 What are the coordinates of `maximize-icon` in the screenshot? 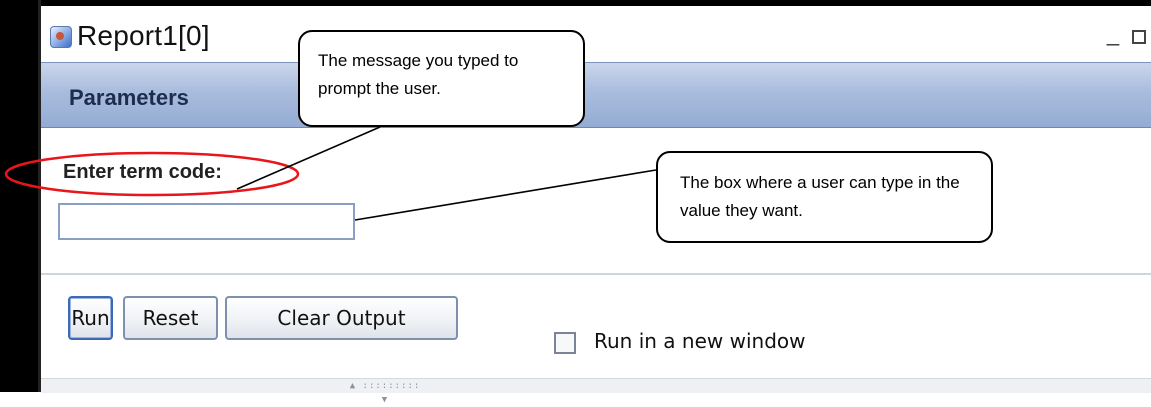 It's located at (1139, 37).